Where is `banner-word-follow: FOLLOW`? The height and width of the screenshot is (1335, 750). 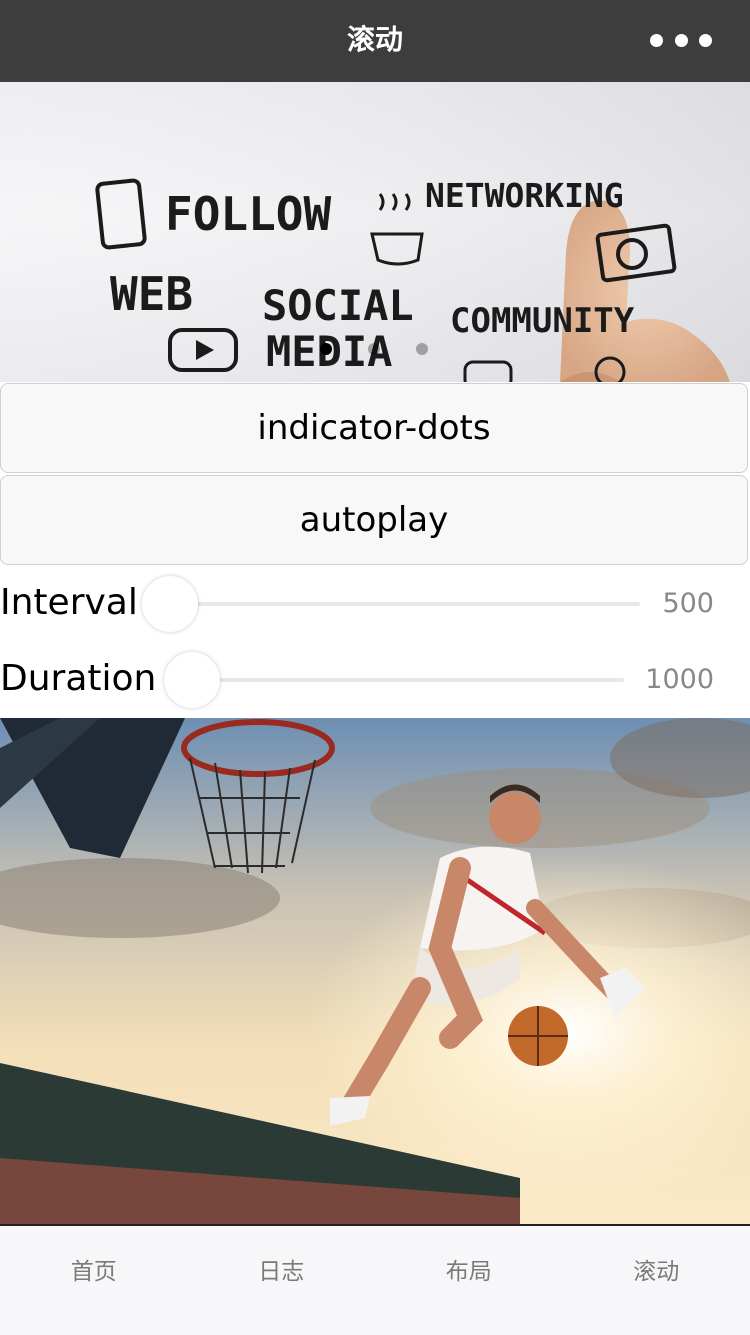 banner-word-follow: FOLLOW is located at coordinates (248, 214).